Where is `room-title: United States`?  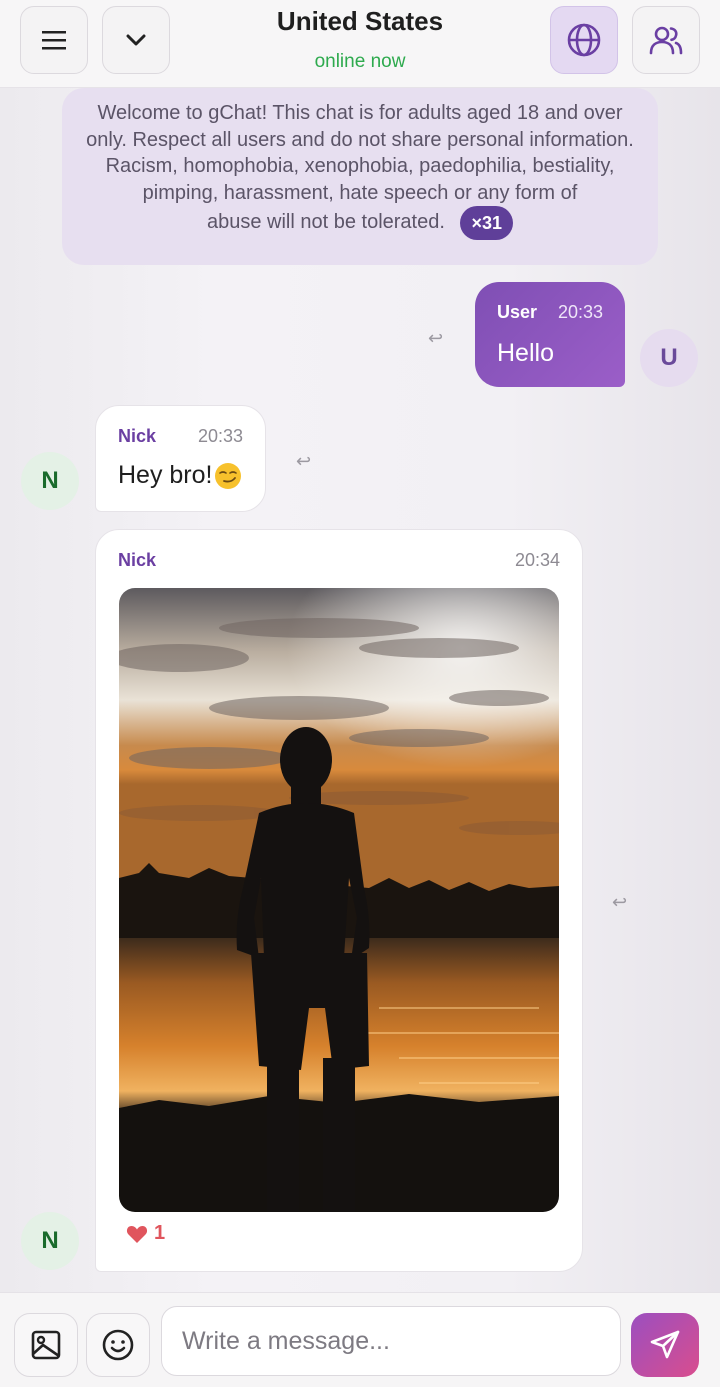 room-title: United States is located at coordinates (360, 21).